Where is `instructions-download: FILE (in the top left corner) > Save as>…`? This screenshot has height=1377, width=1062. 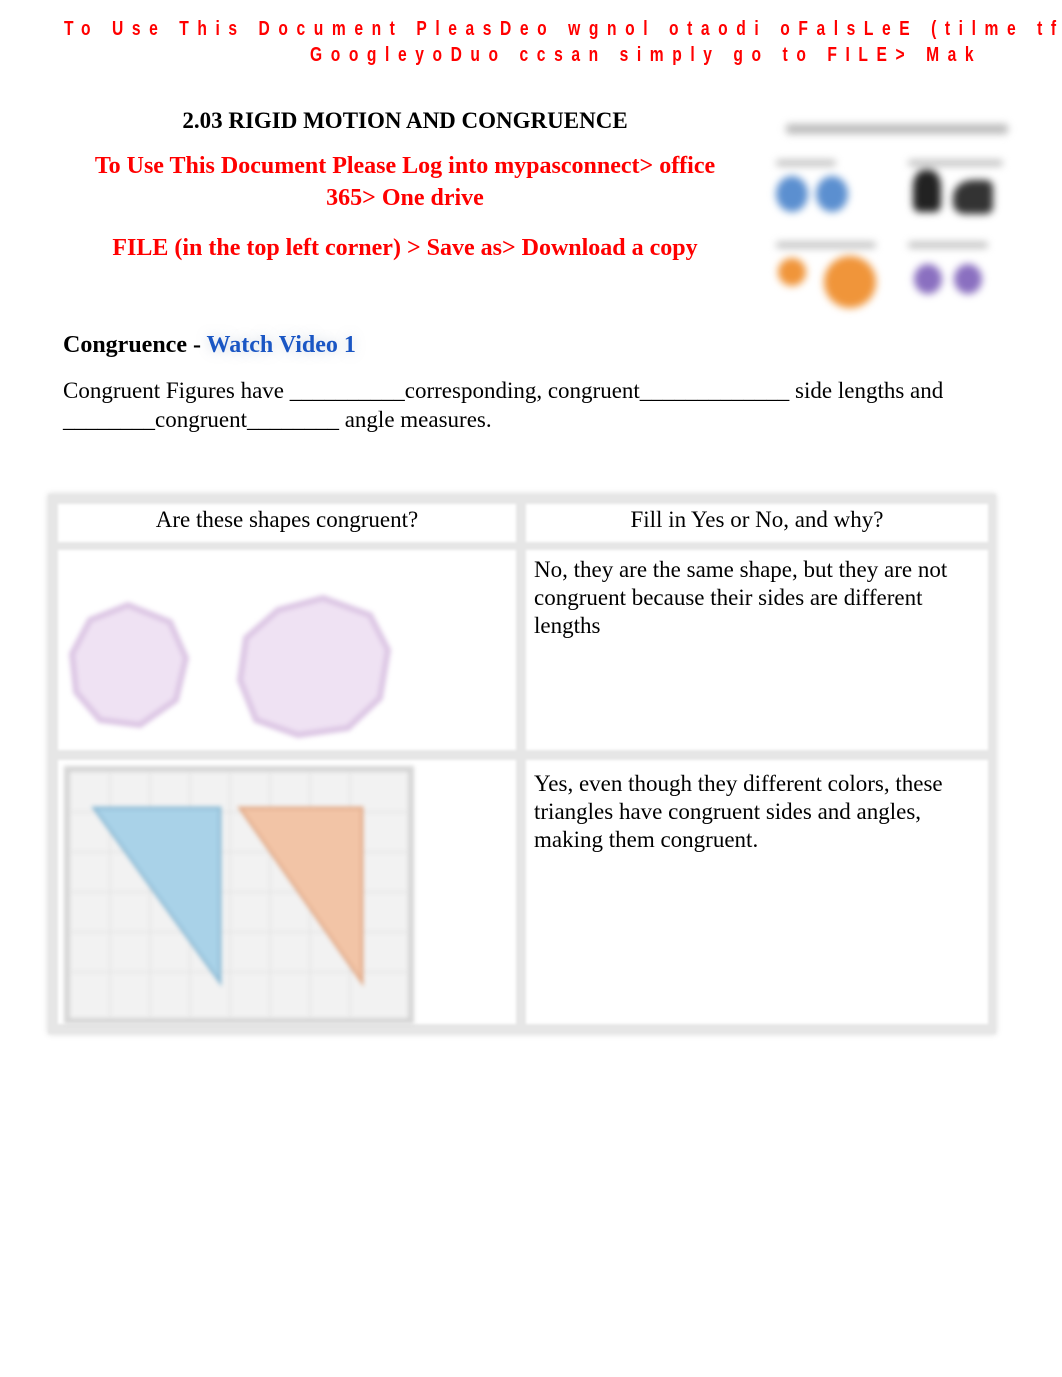
instructions-download: FILE (in the top left corner) > Save as>… is located at coordinates (405, 248).